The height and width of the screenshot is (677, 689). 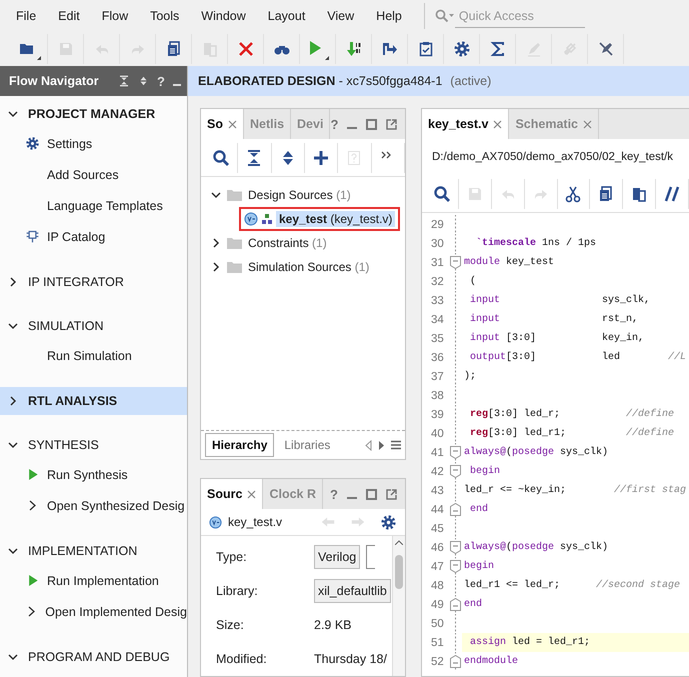 I want to click on panel-title: Flow Navigator, so click(x=54, y=81).